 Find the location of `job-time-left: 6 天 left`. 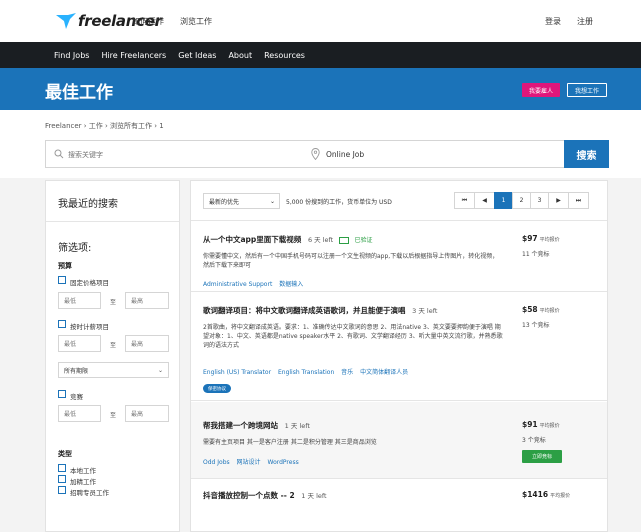

job-time-left: 6 天 left is located at coordinates (320, 240).